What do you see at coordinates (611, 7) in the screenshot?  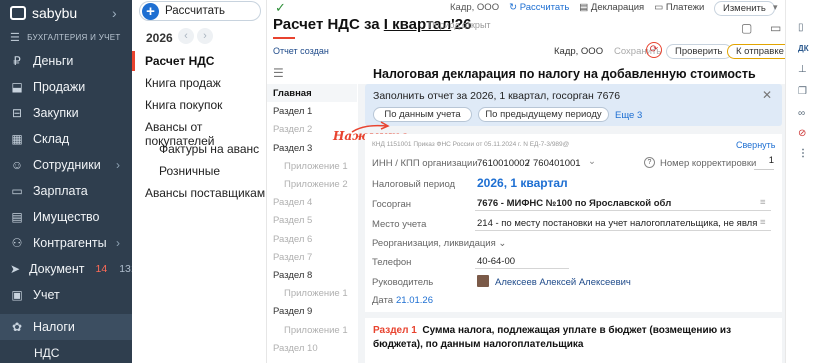 I see `declaration-link: ▤ Декларация` at bounding box center [611, 7].